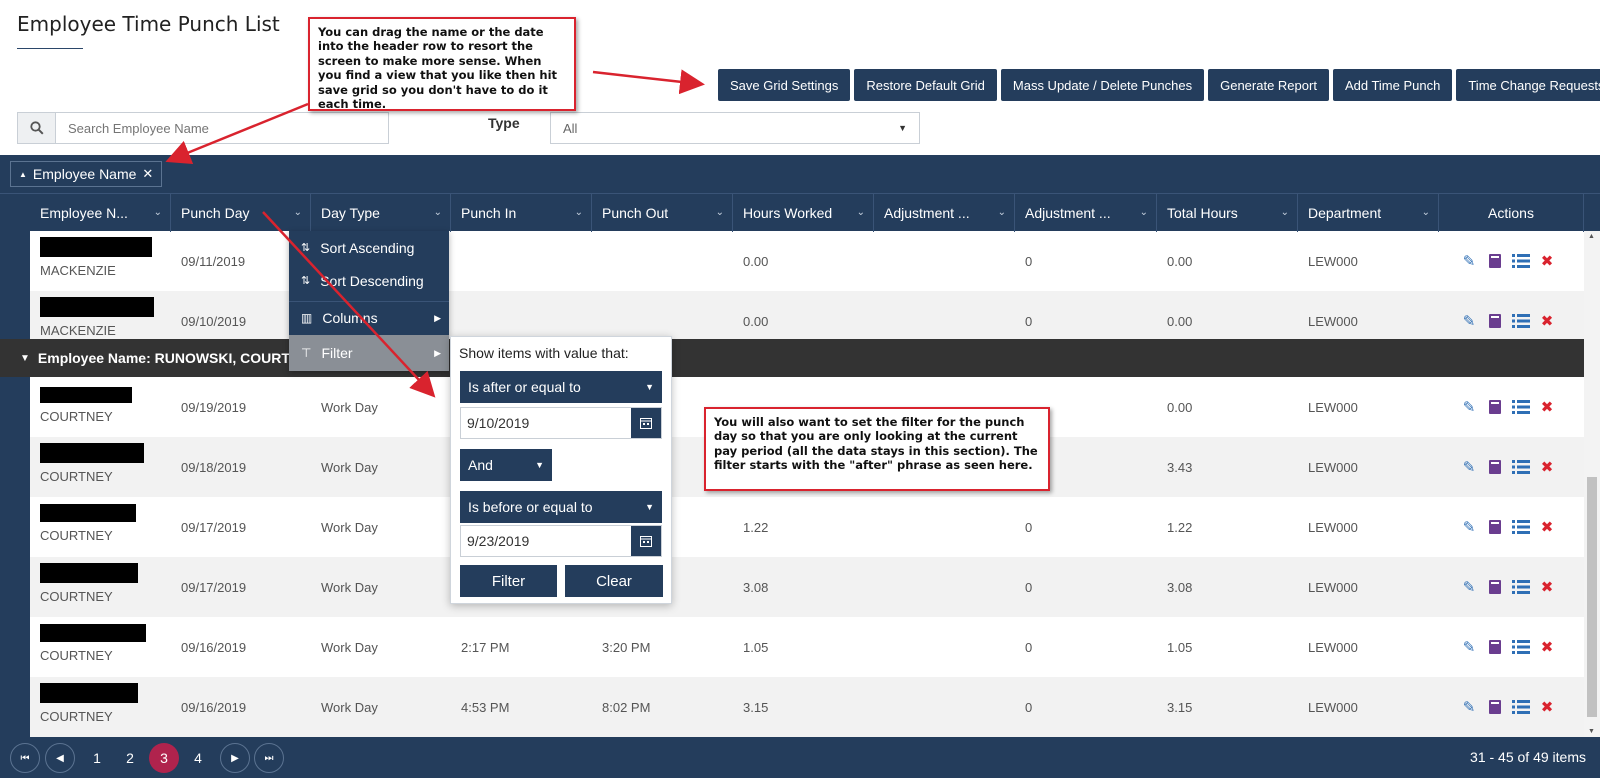 Image resolution: width=1600 pixels, height=778 pixels. What do you see at coordinates (369, 247) in the screenshot?
I see `menu-sort-ascending: ⇅ Sort Ascending` at bounding box center [369, 247].